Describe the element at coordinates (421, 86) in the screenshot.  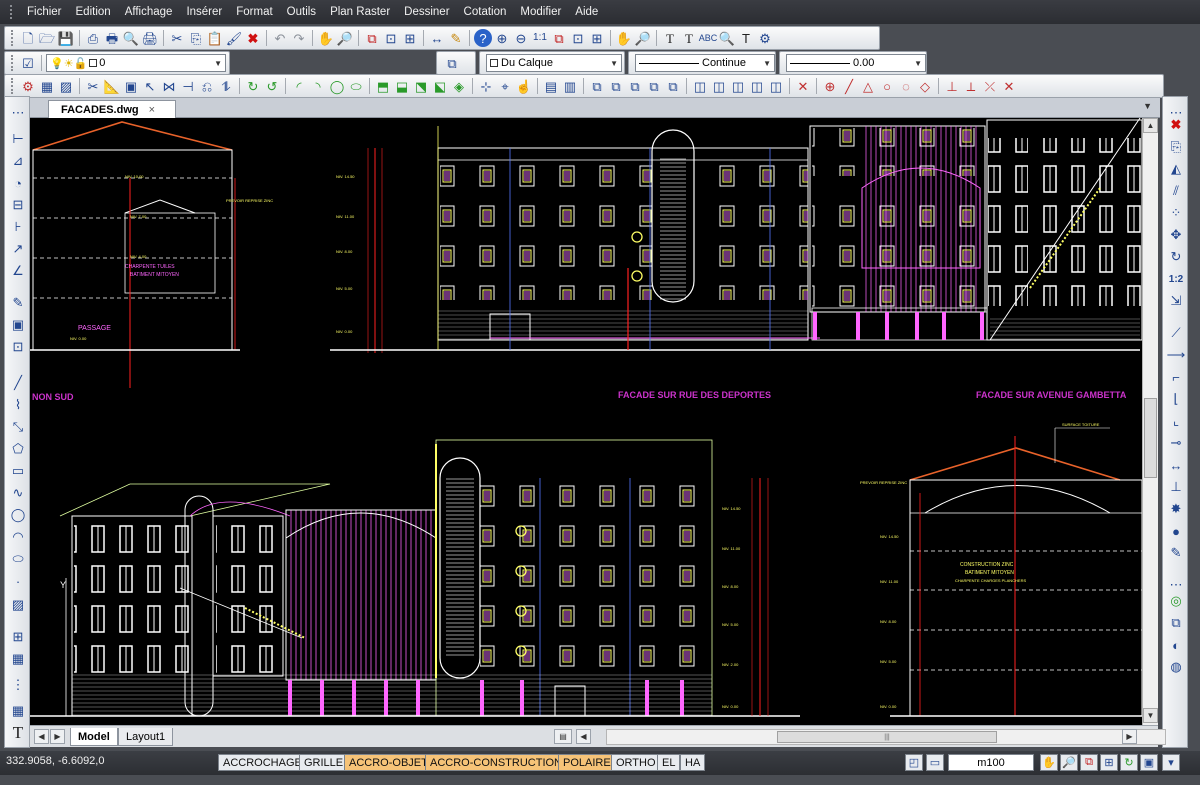
I see `view-left-icon: ⬔` at that location.